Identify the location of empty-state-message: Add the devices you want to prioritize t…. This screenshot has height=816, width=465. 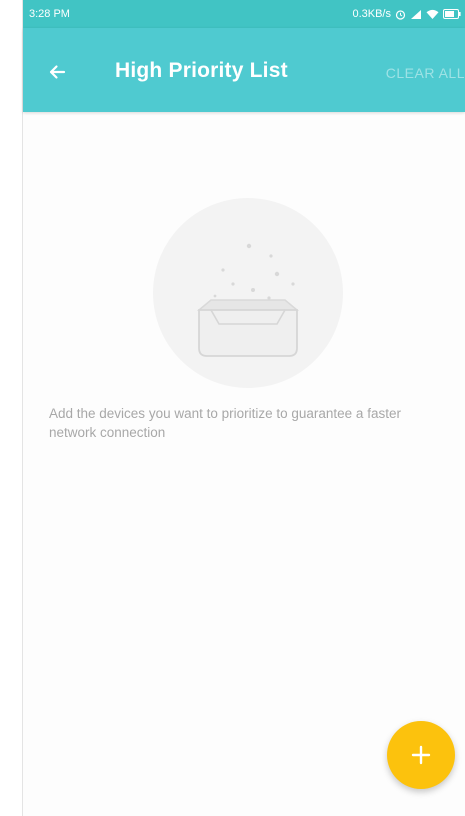
(225, 423).